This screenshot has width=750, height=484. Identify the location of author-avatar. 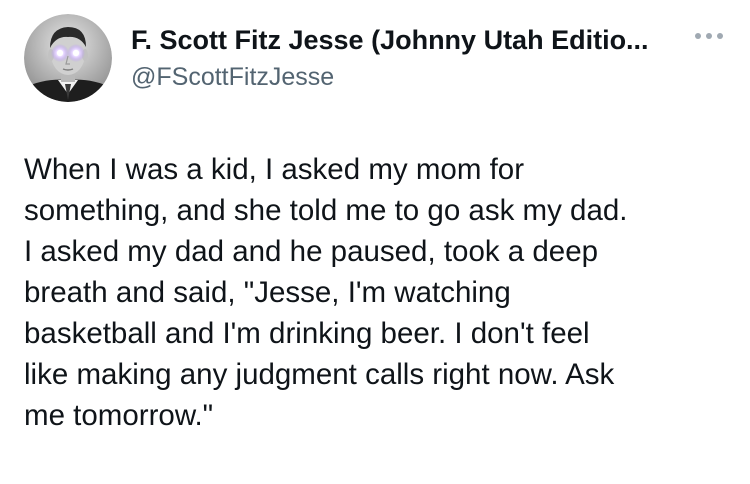
(68, 58).